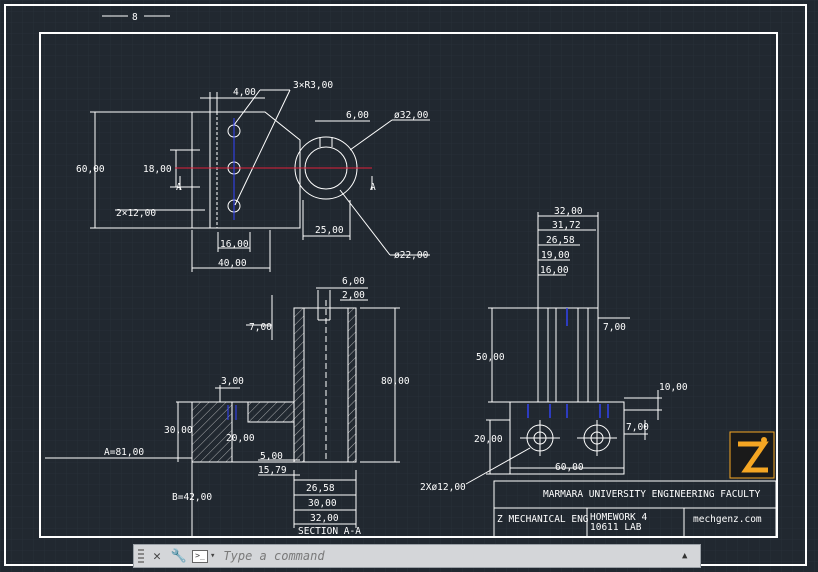  What do you see at coordinates (673, 387) in the screenshot?
I see `svg-text: 10,00` at bounding box center [673, 387].